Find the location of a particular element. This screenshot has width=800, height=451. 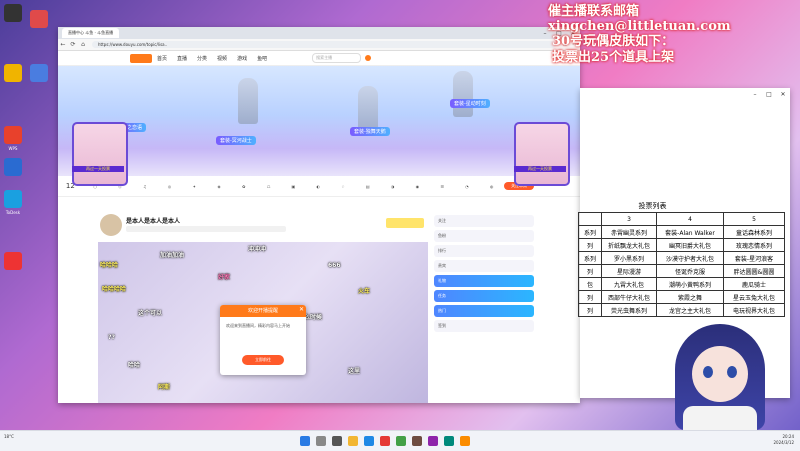

follow-button is located at coordinates (405, 223).